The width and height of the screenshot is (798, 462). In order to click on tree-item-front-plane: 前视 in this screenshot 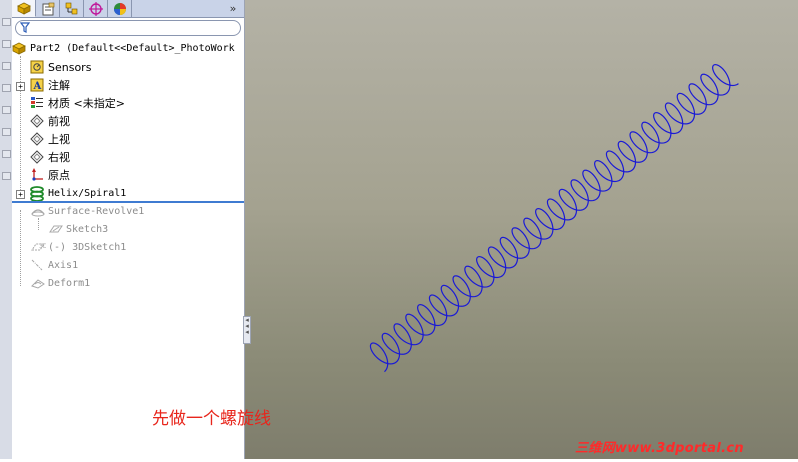, I will do `click(50, 121)`.